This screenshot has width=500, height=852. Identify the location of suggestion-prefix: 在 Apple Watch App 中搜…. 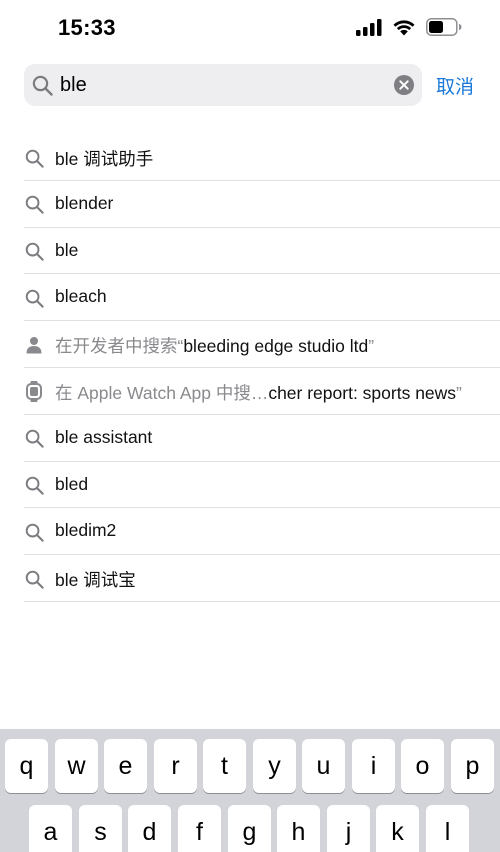
(162, 392).